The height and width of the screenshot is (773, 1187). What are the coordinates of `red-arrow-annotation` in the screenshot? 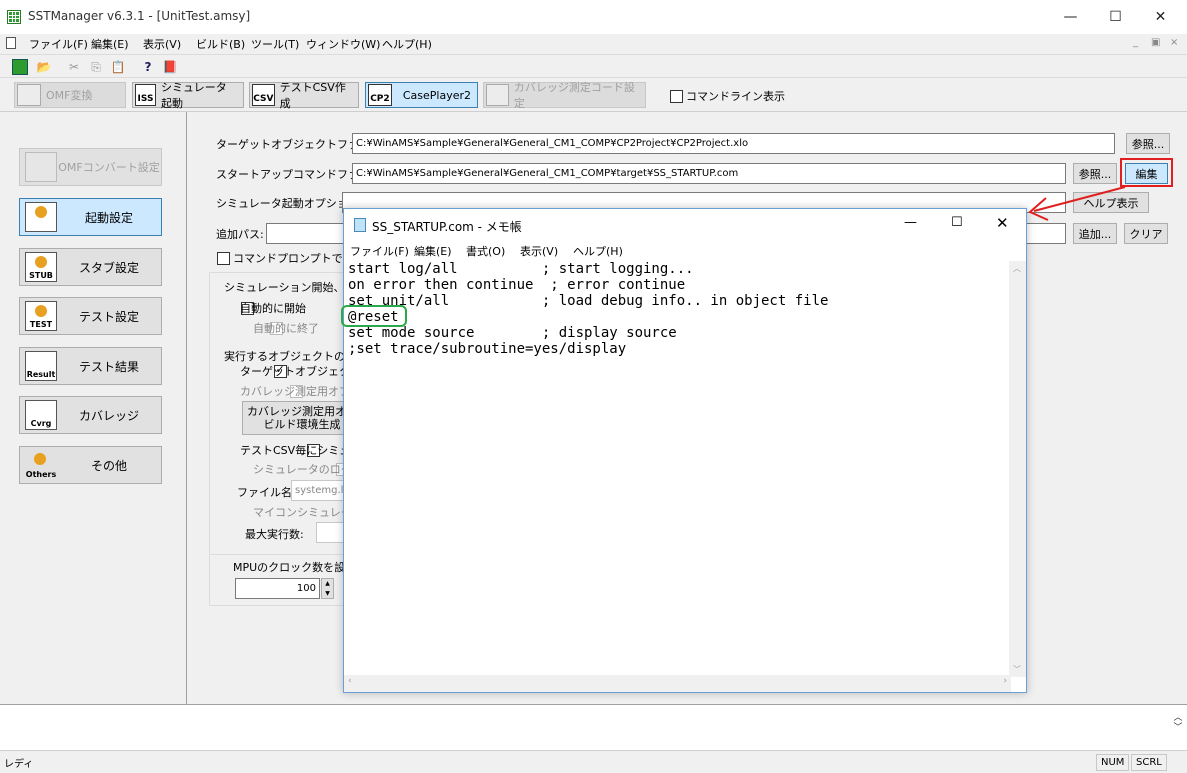 It's located at (1077, 203).